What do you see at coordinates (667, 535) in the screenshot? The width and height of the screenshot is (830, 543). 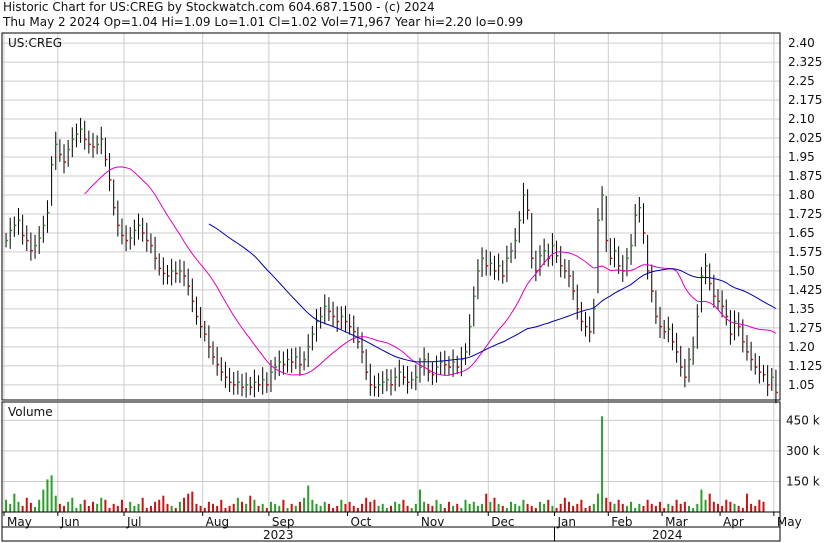 I see `year-label-2024: 2024` at bounding box center [667, 535].